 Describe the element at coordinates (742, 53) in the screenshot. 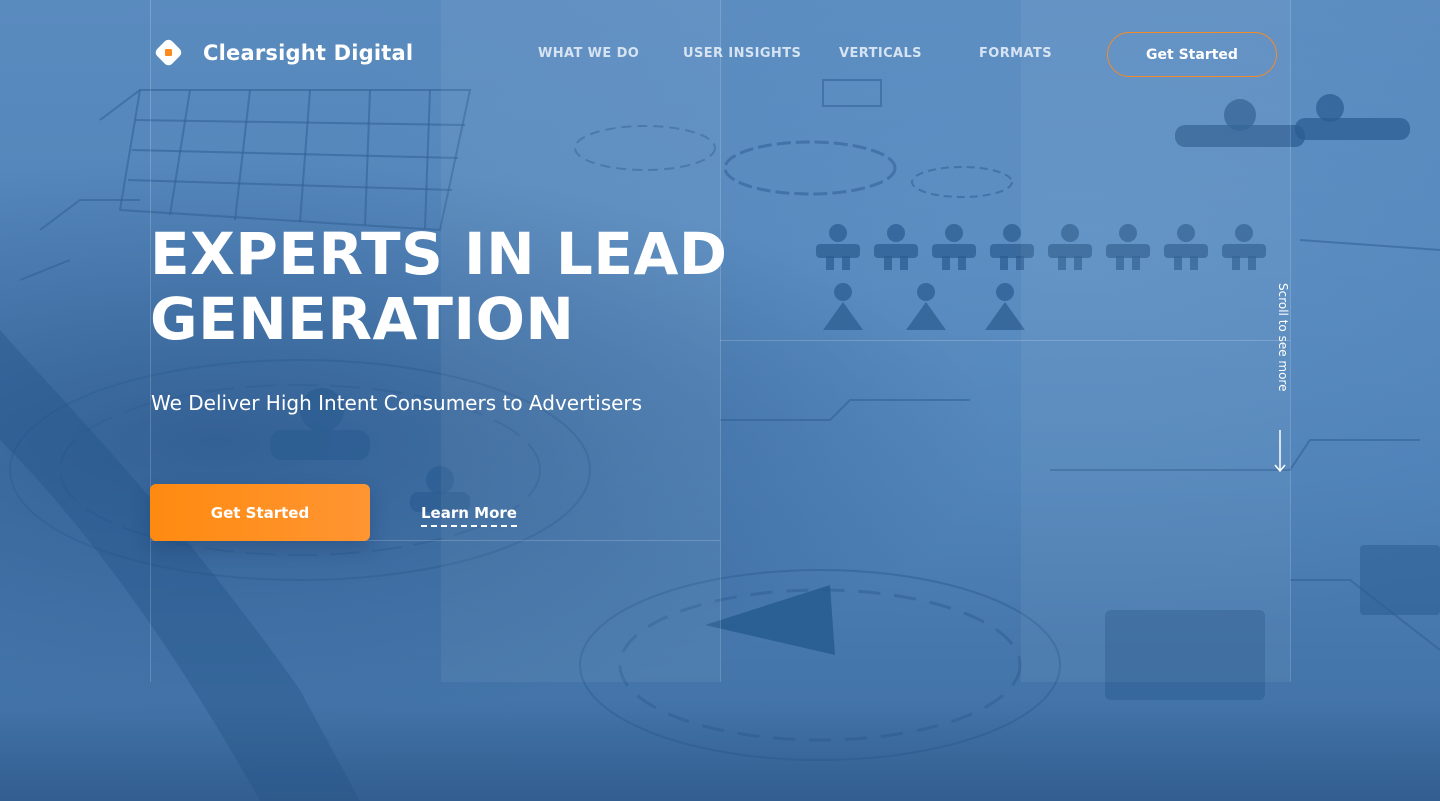

I see `nav-item-user-insights: USER INSIGHTS` at that location.